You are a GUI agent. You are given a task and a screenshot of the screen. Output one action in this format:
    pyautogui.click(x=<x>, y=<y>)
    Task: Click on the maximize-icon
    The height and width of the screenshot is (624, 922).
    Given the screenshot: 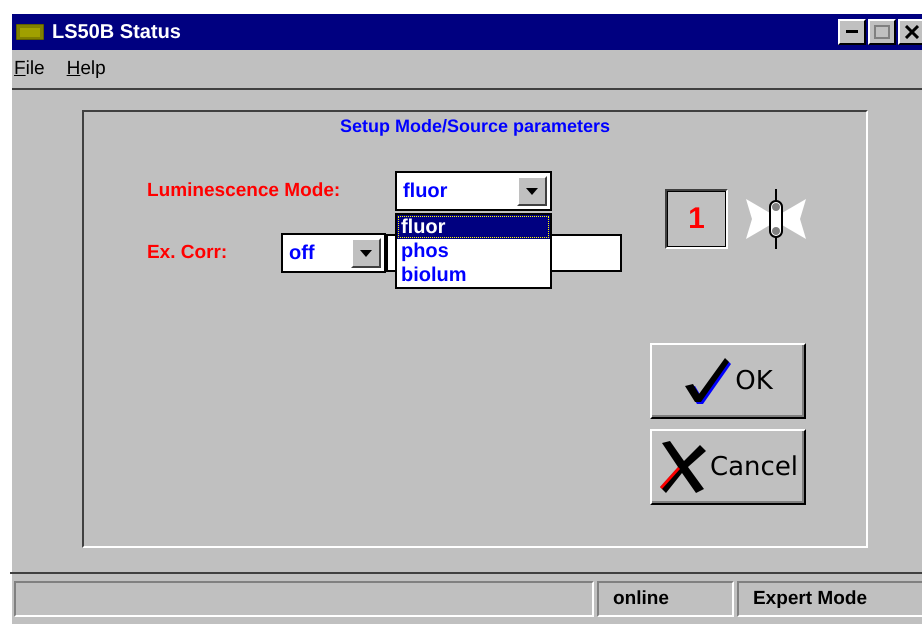 What is the action you would take?
    pyautogui.click(x=882, y=32)
    